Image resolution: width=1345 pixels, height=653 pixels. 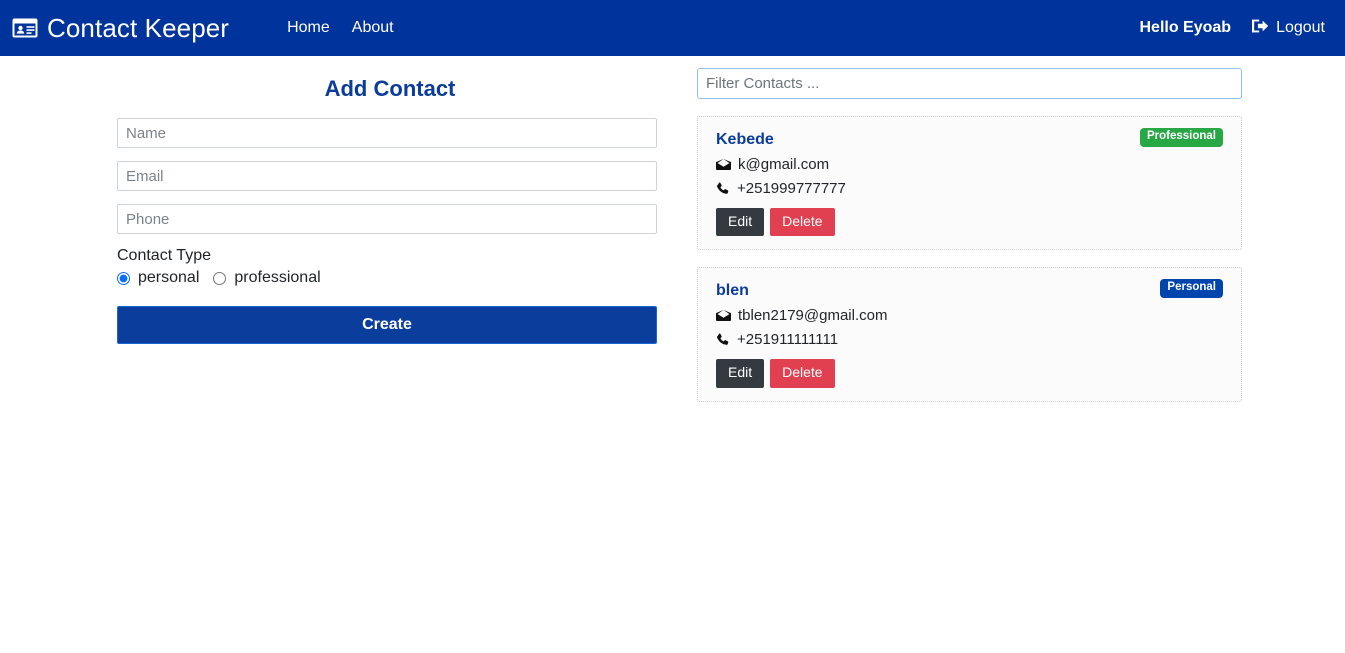 What do you see at coordinates (387, 219) in the screenshot?
I see `phone-input` at bounding box center [387, 219].